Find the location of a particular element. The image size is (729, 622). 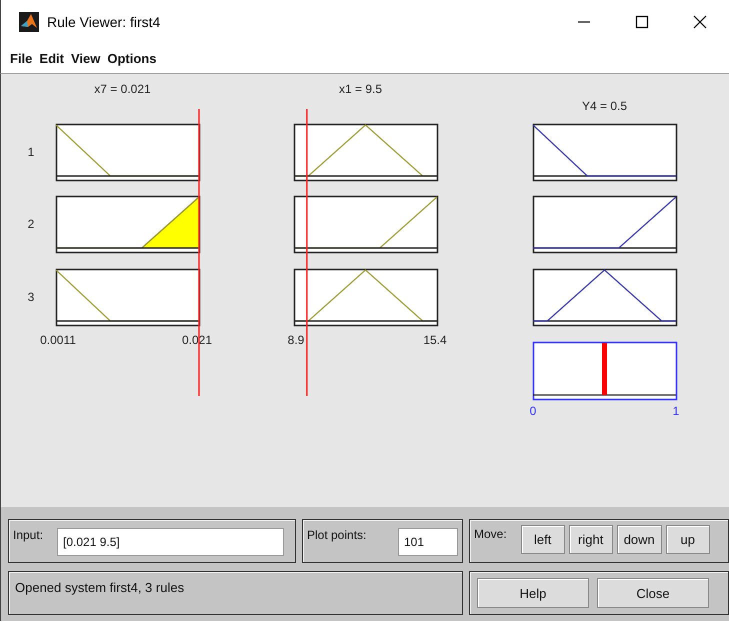

variable-label: Y4 = 0.5 is located at coordinates (605, 106).